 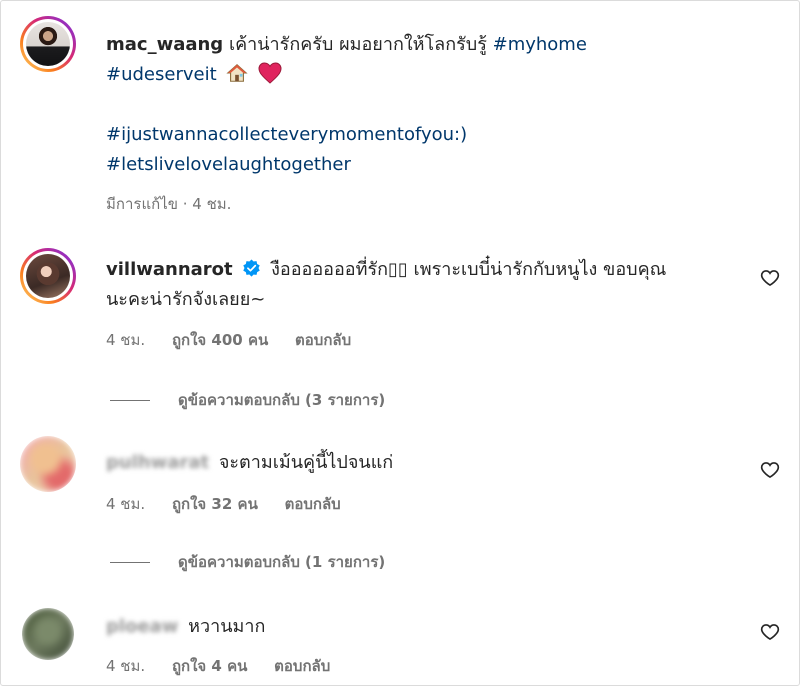 I want to click on comment-text-continued: นะคะน่ารักจังเลยย~, so click(x=186, y=299).